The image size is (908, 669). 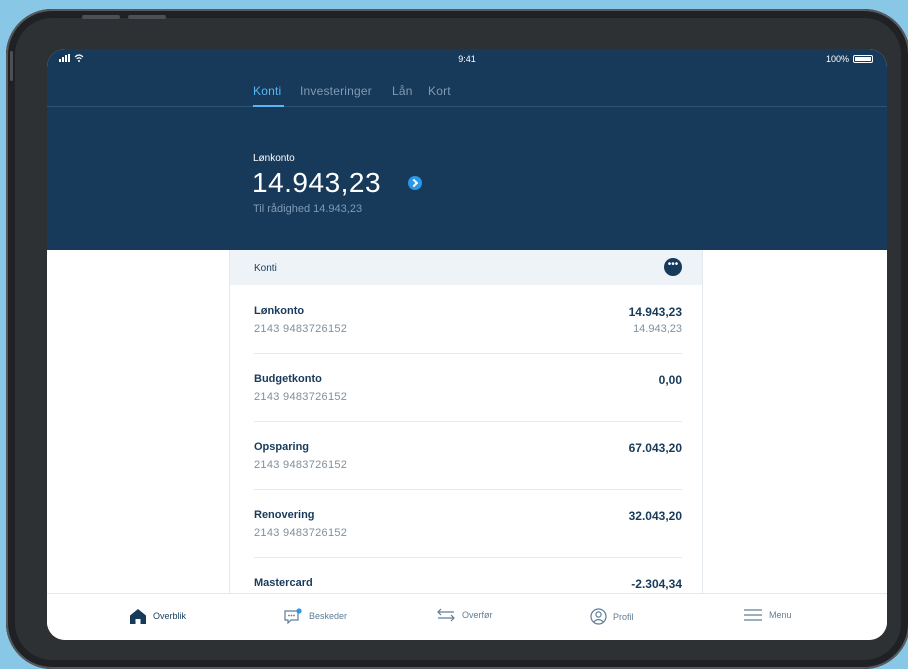 What do you see at coordinates (466, 267) in the screenshot?
I see `card-header: Konti •••` at bounding box center [466, 267].